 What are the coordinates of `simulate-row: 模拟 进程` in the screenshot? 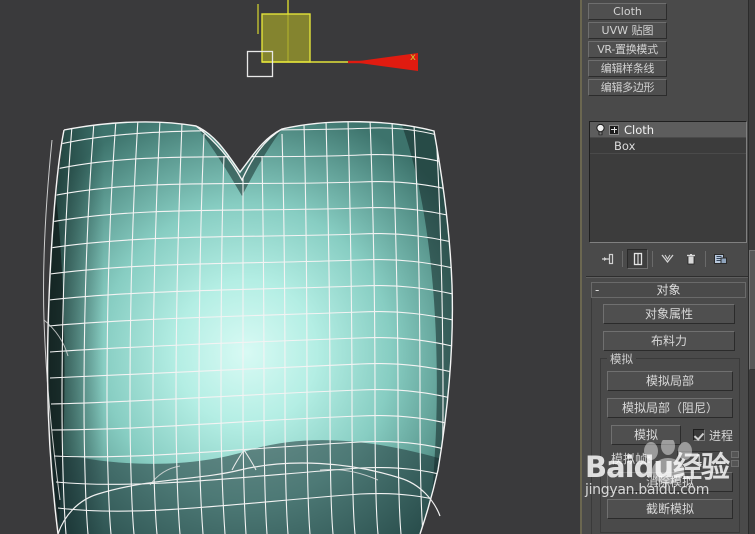 It's located at (670, 435).